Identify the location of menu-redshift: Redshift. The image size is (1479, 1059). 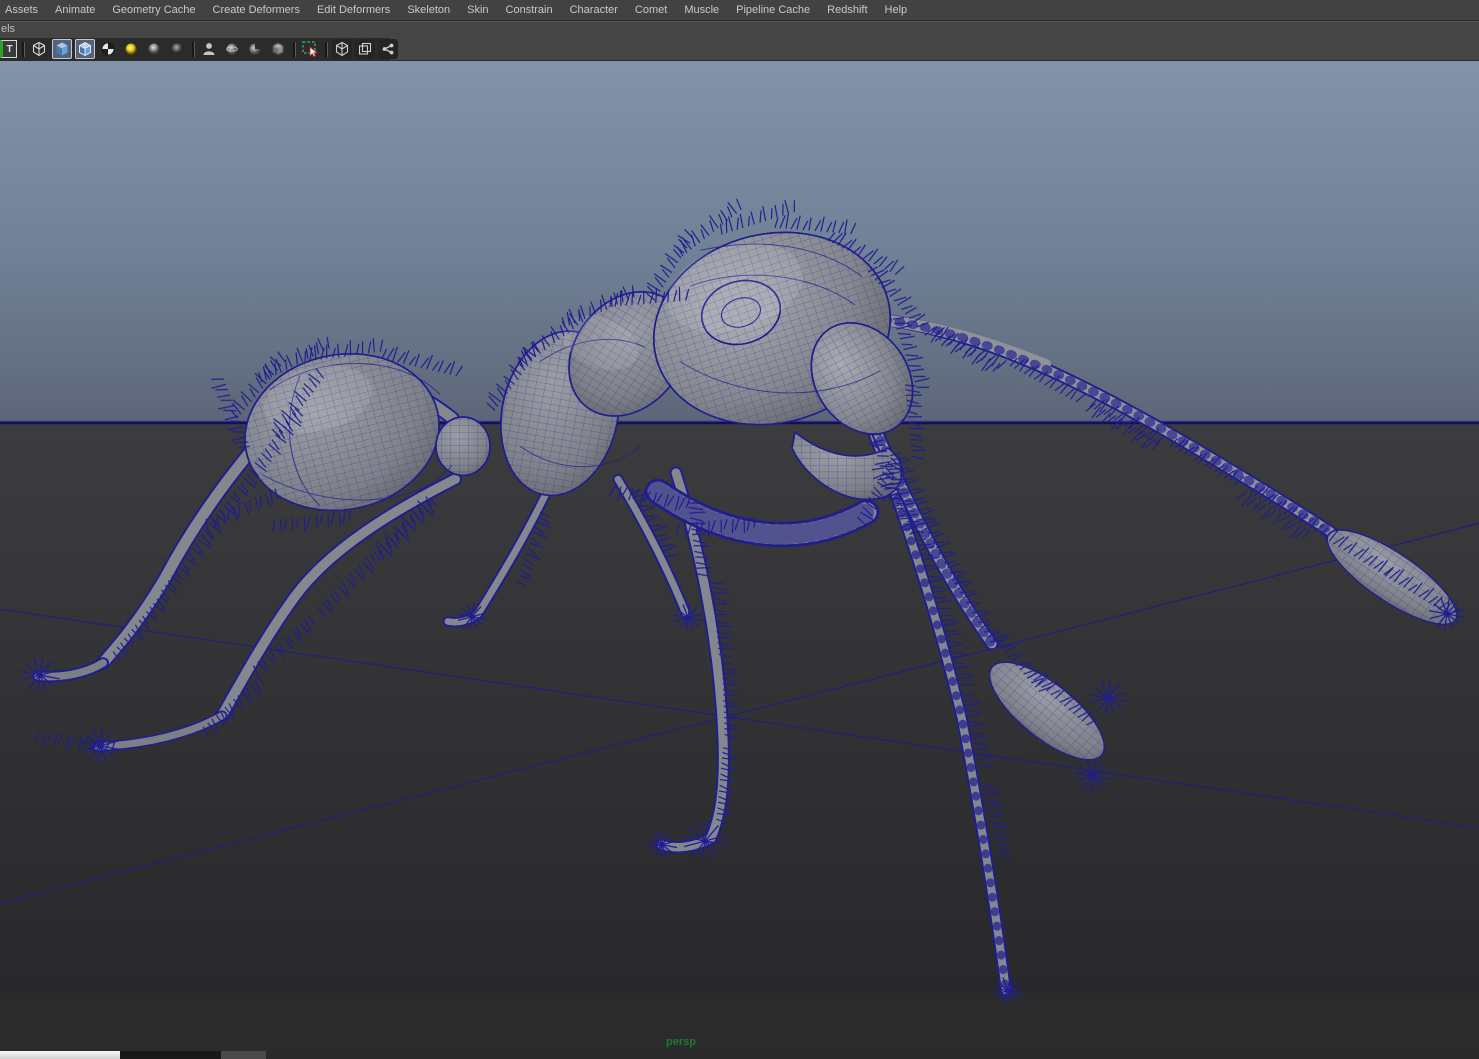
(847, 10).